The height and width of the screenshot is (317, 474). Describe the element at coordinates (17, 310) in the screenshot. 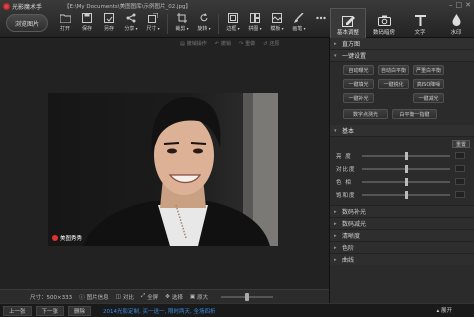

I see `previous-image-button: 上一张` at that location.